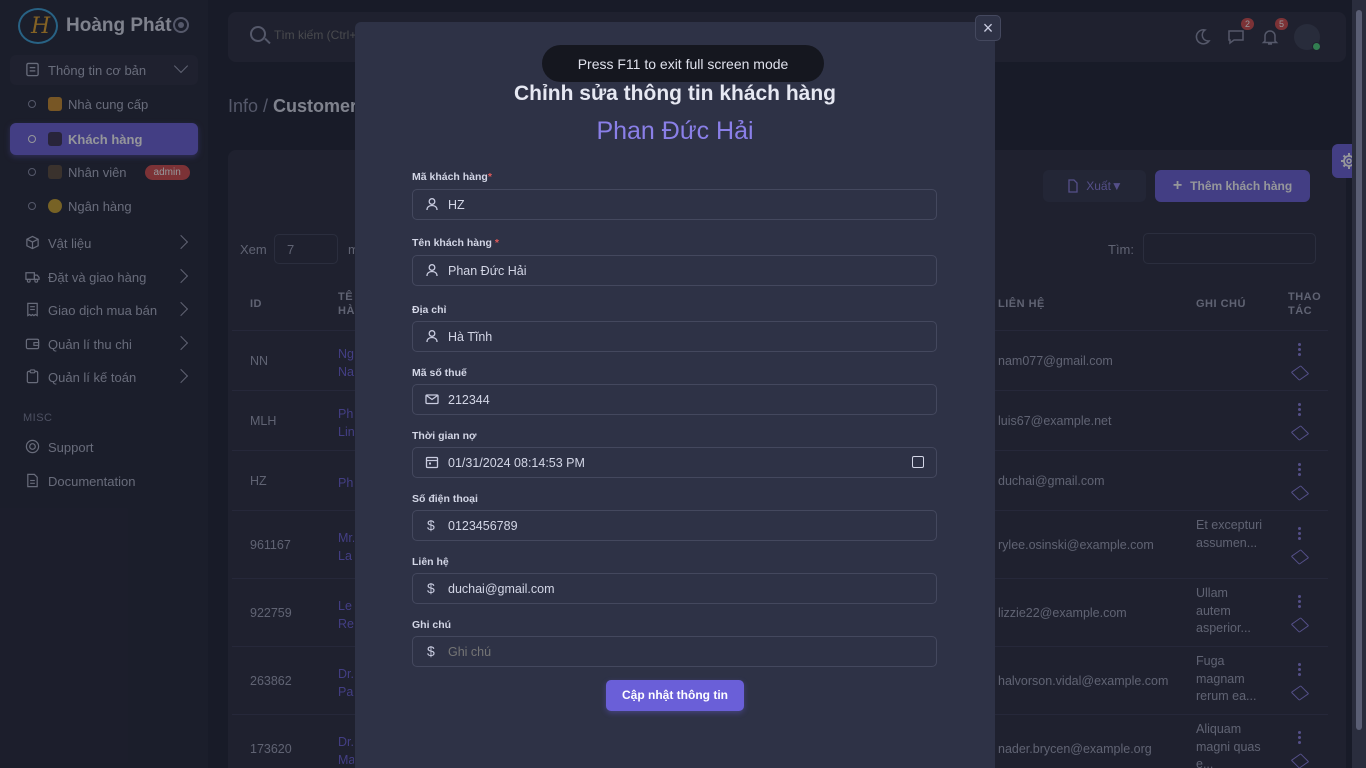 The width and height of the screenshot is (1366, 768). Describe the element at coordinates (683, 63) in the screenshot. I see `fullscreen-toast: Press F11 to exit full screen mode` at that location.